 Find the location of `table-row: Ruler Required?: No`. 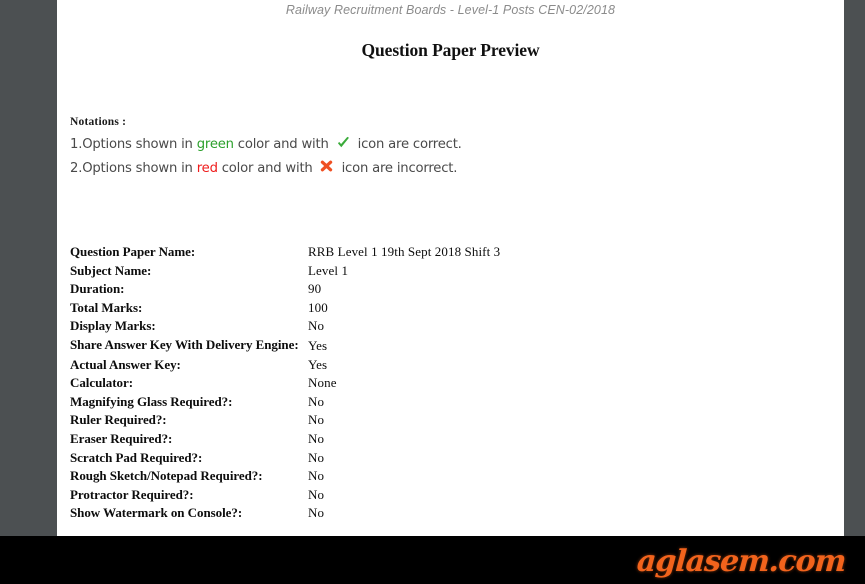

table-row: Ruler Required?: No is located at coordinates (420, 420).